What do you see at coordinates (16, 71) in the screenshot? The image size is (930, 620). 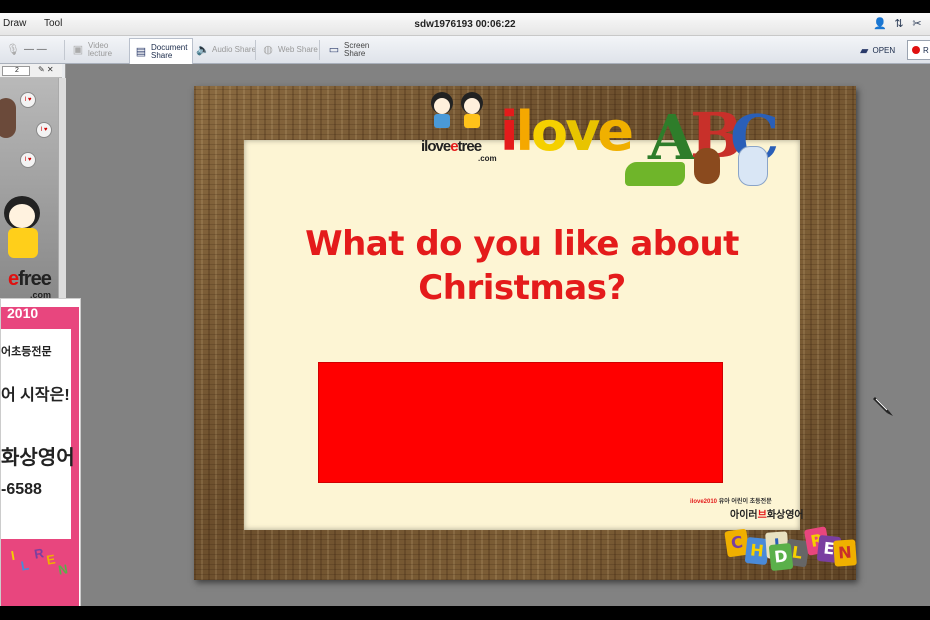 I see `page-select: 2` at bounding box center [16, 71].